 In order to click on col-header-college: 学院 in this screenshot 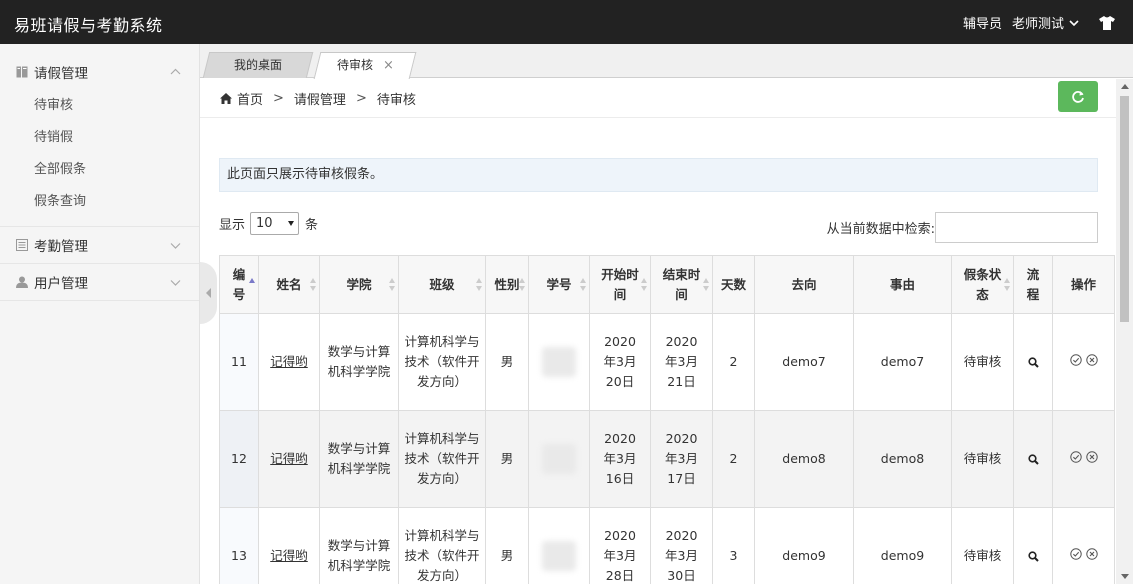, I will do `click(359, 284)`.